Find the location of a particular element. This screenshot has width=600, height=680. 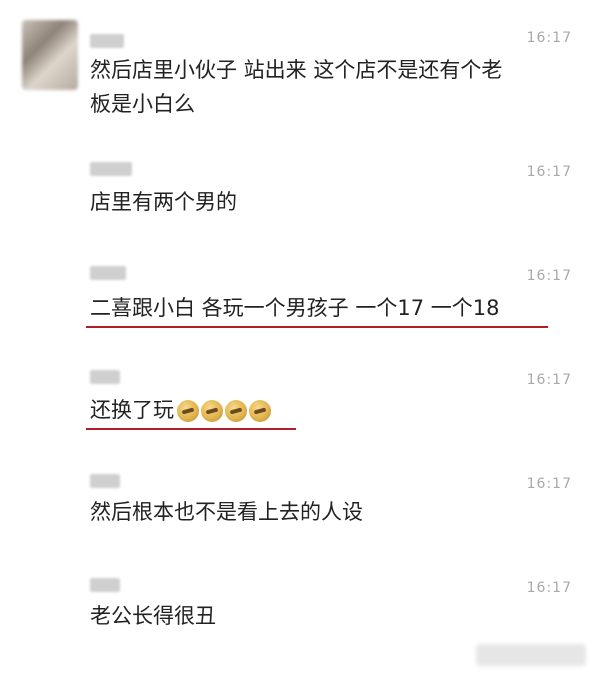

chat-message: 16:17 老公长得很丑 is located at coordinates (331, 608).